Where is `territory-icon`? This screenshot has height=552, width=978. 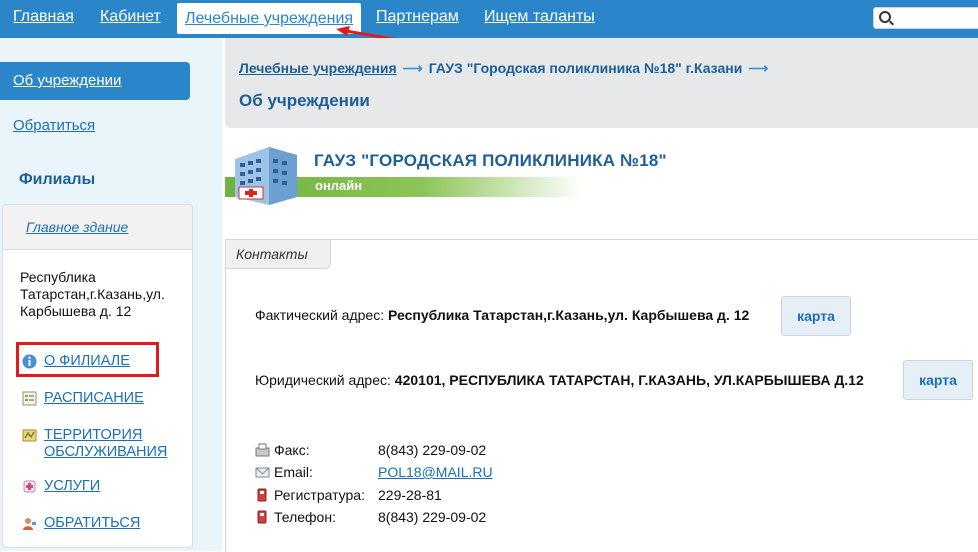
territory-icon is located at coordinates (29, 435).